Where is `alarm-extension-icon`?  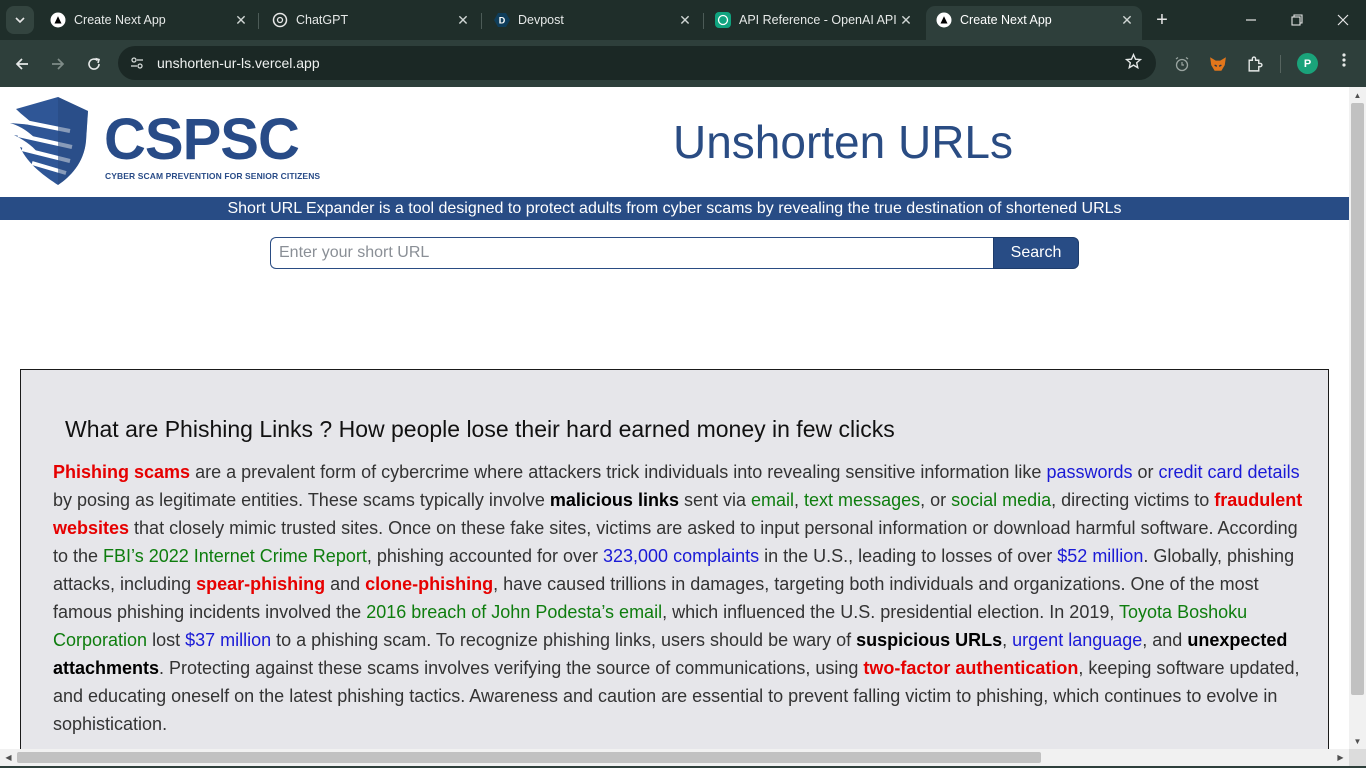
alarm-extension-icon is located at coordinates (1182, 64).